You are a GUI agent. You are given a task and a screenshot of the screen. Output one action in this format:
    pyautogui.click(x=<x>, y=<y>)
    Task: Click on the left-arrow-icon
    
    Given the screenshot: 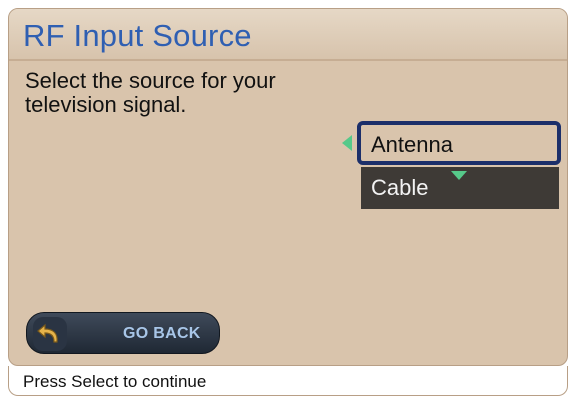 What is the action you would take?
    pyautogui.click(x=347, y=143)
    